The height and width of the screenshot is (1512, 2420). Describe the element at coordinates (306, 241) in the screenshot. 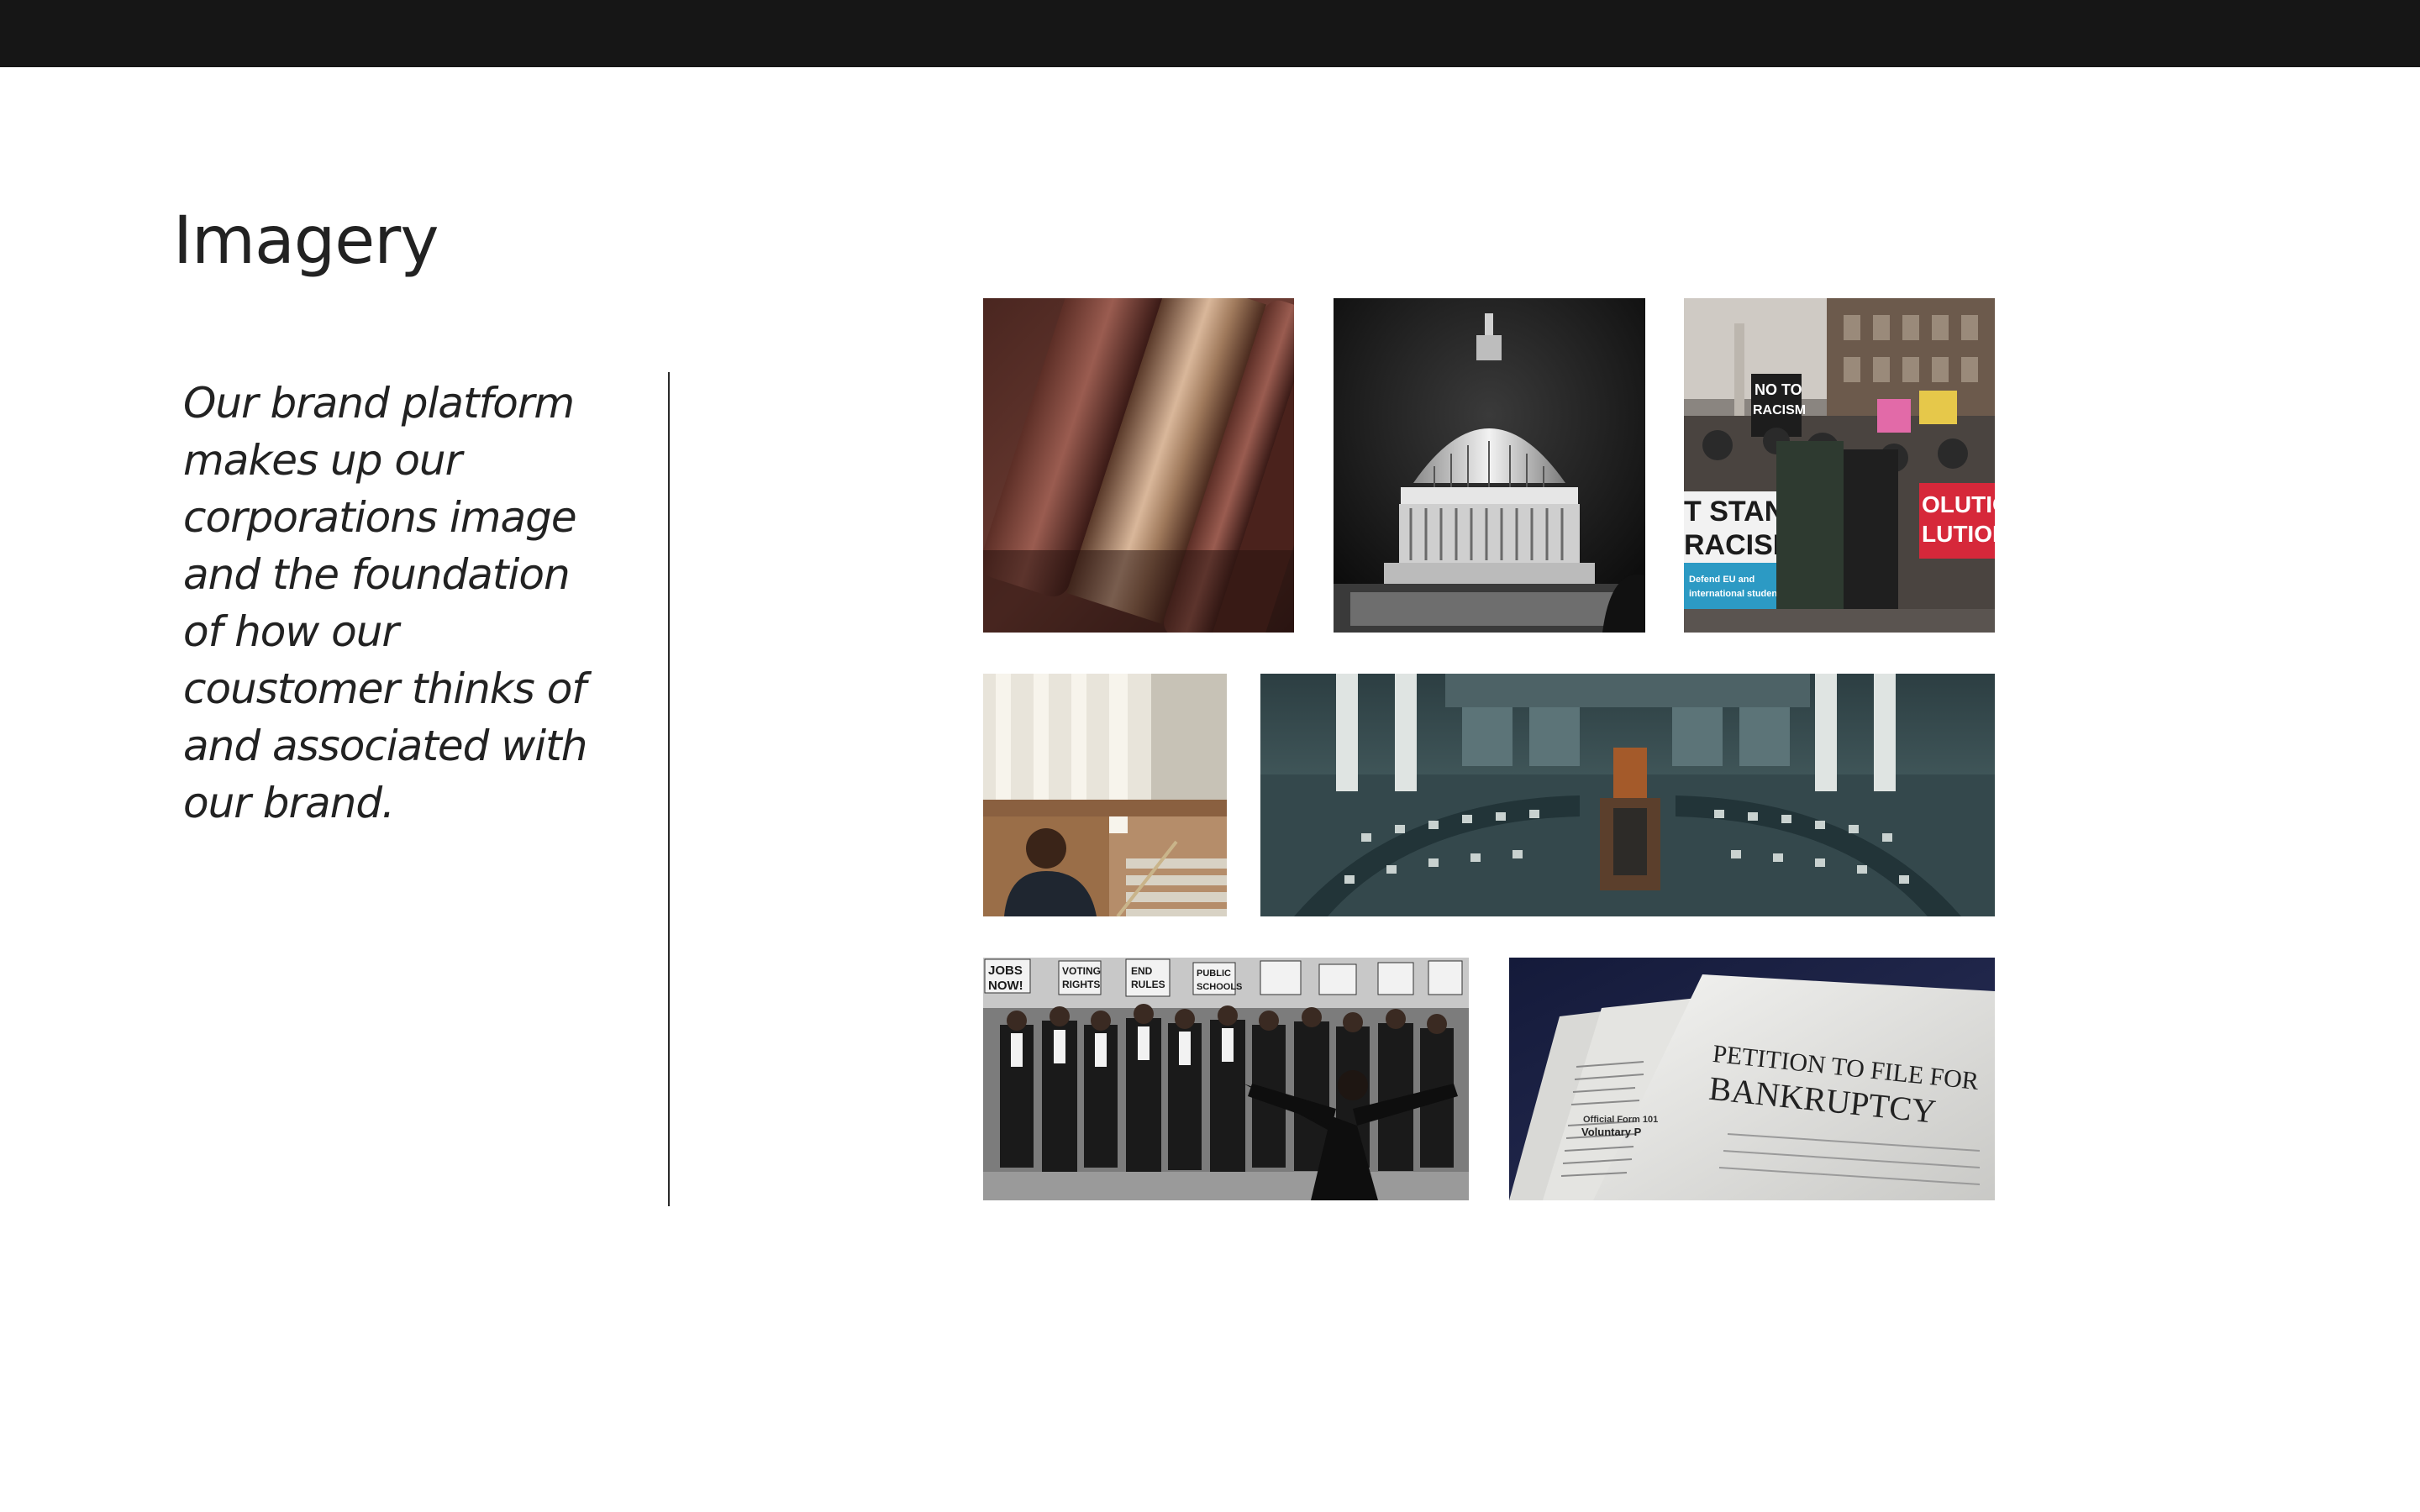

I see `page-title: Imagery` at that location.